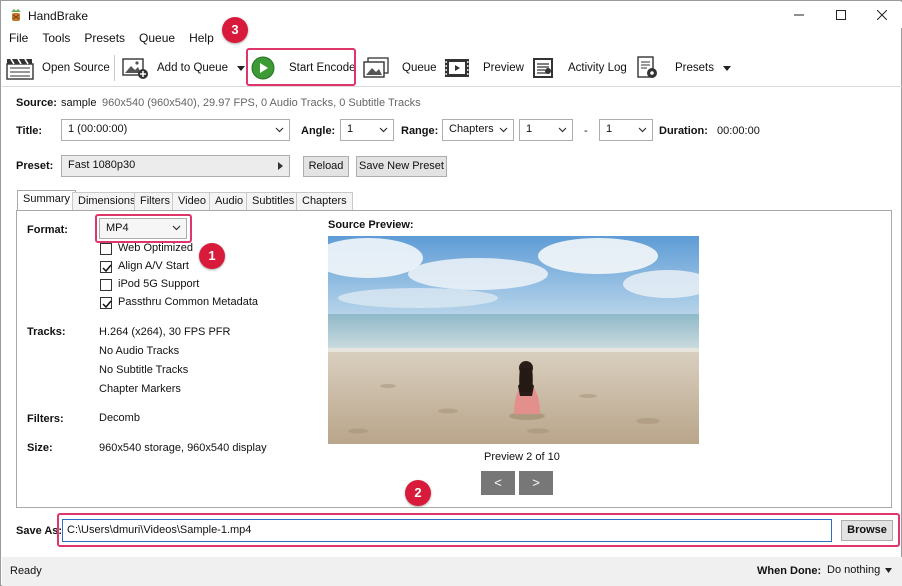  I want to click on source-label: Source:, so click(36, 103).